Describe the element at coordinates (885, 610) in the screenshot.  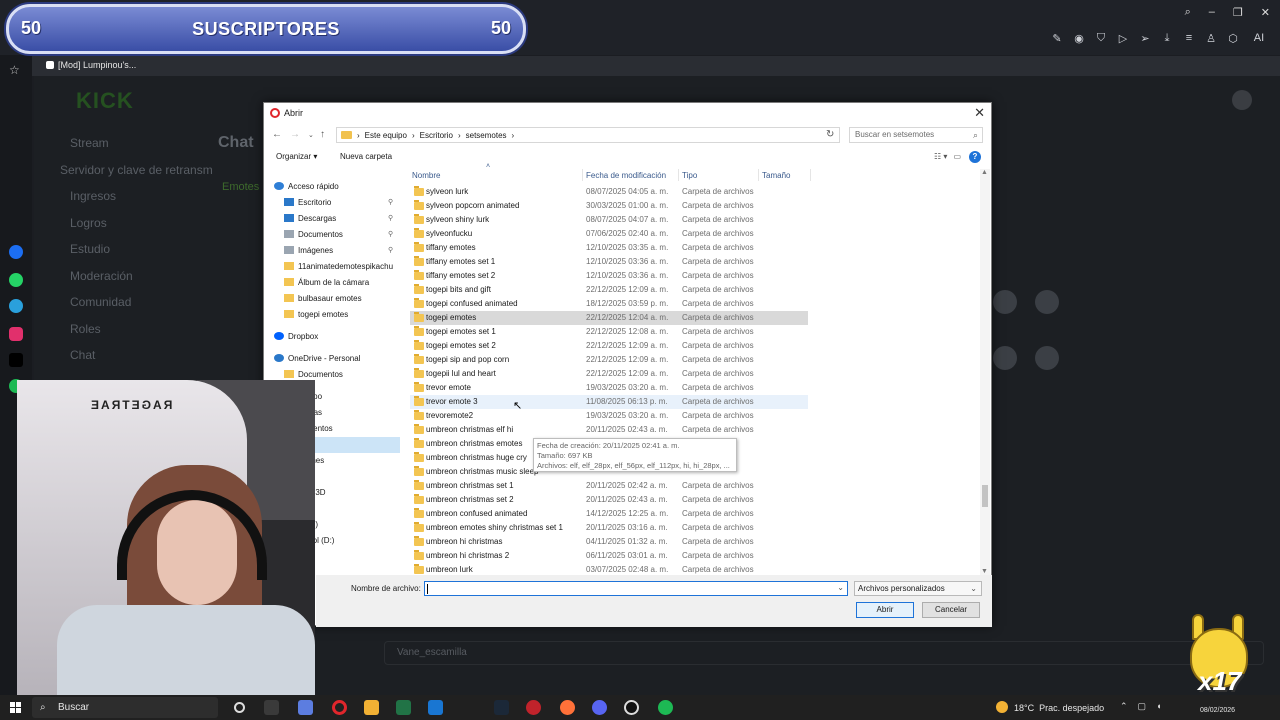
I see `open-button: Abrir` at that location.